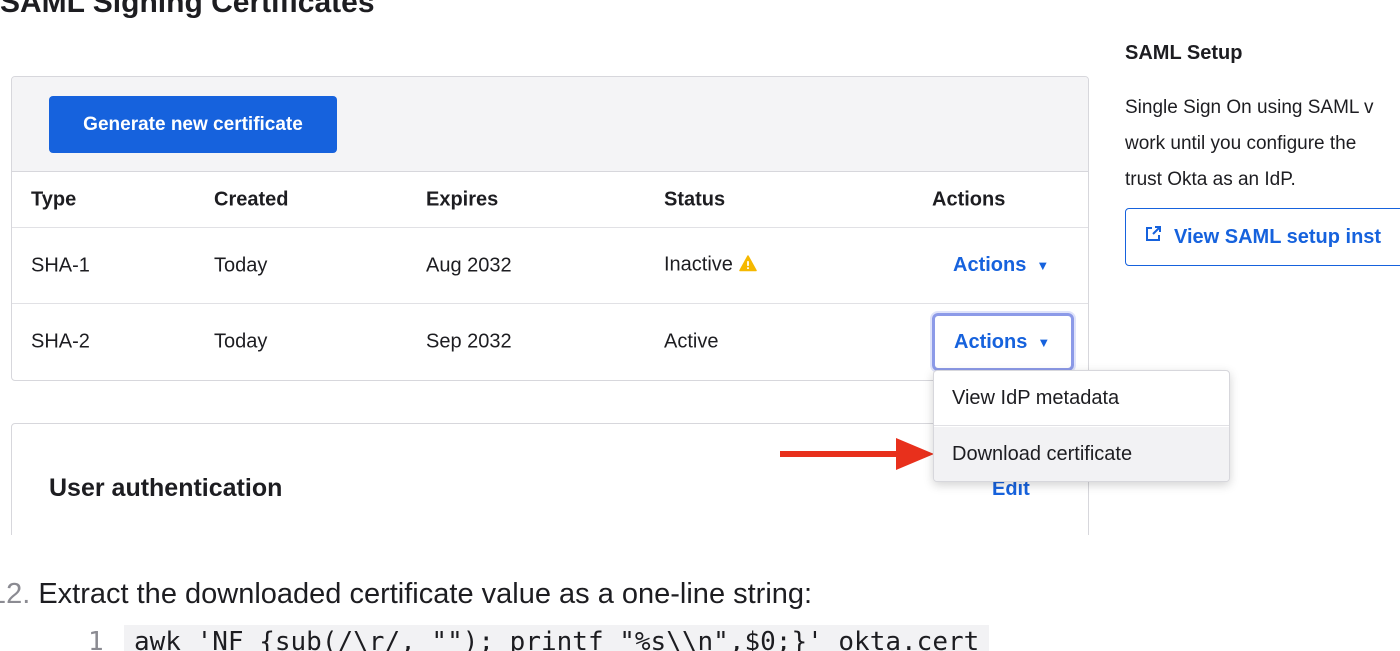  What do you see at coordinates (550, 342) in the screenshot?
I see `table-row: SHA-2 Today Sep 2032 Active Actions ▼` at bounding box center [550, 342].